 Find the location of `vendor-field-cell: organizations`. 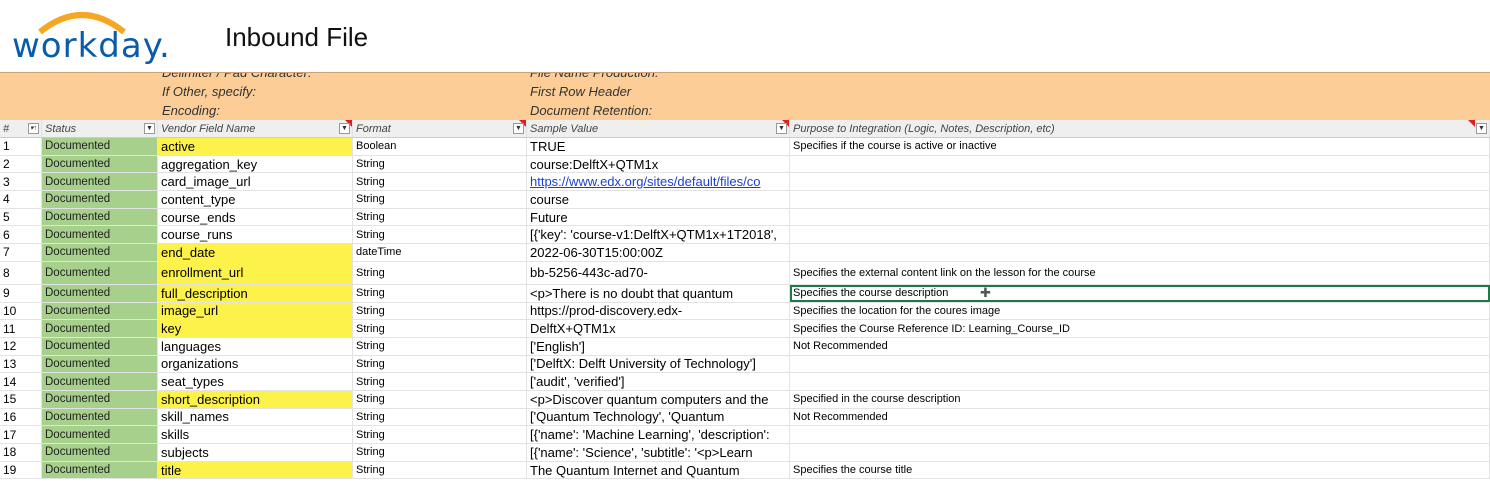

vendor-field-cell: organizations is located at coordinates (255, 364).